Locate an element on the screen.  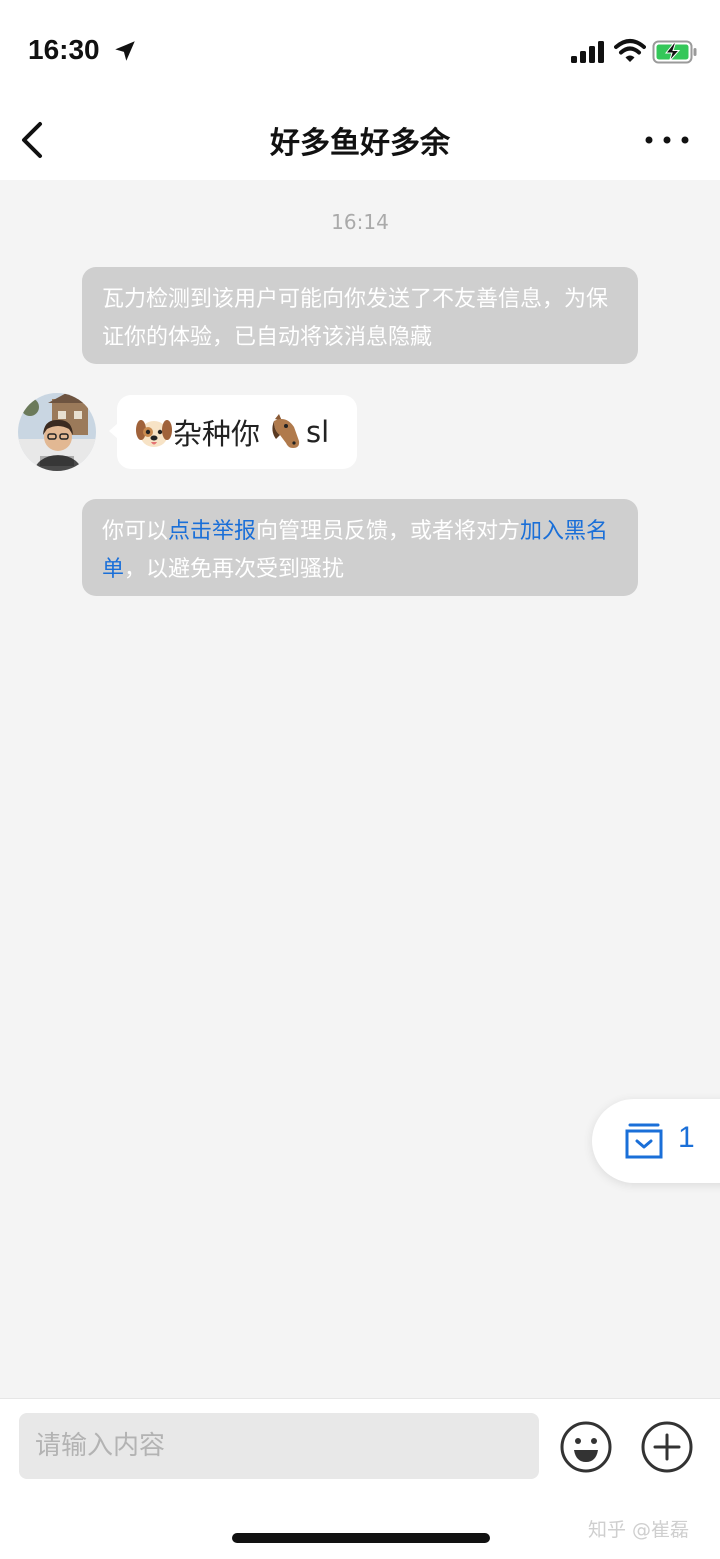
message-timestamp: 16:14 is located at coordinates (360, 222).